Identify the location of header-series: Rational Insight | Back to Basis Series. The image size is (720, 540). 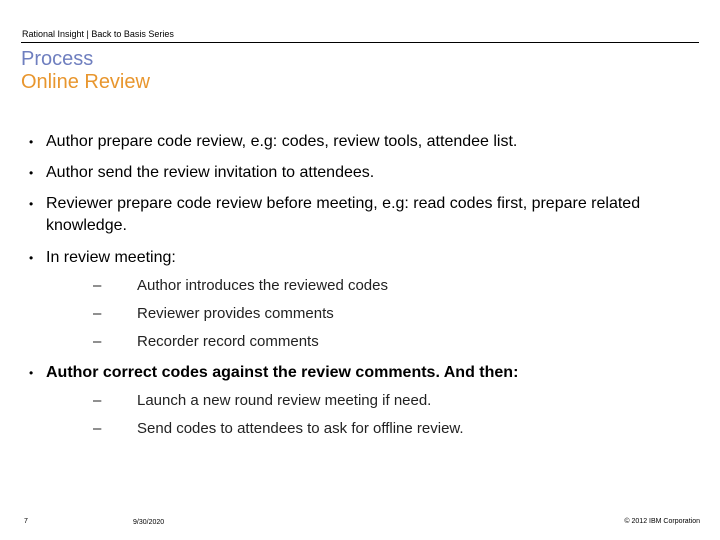
(98, 34).